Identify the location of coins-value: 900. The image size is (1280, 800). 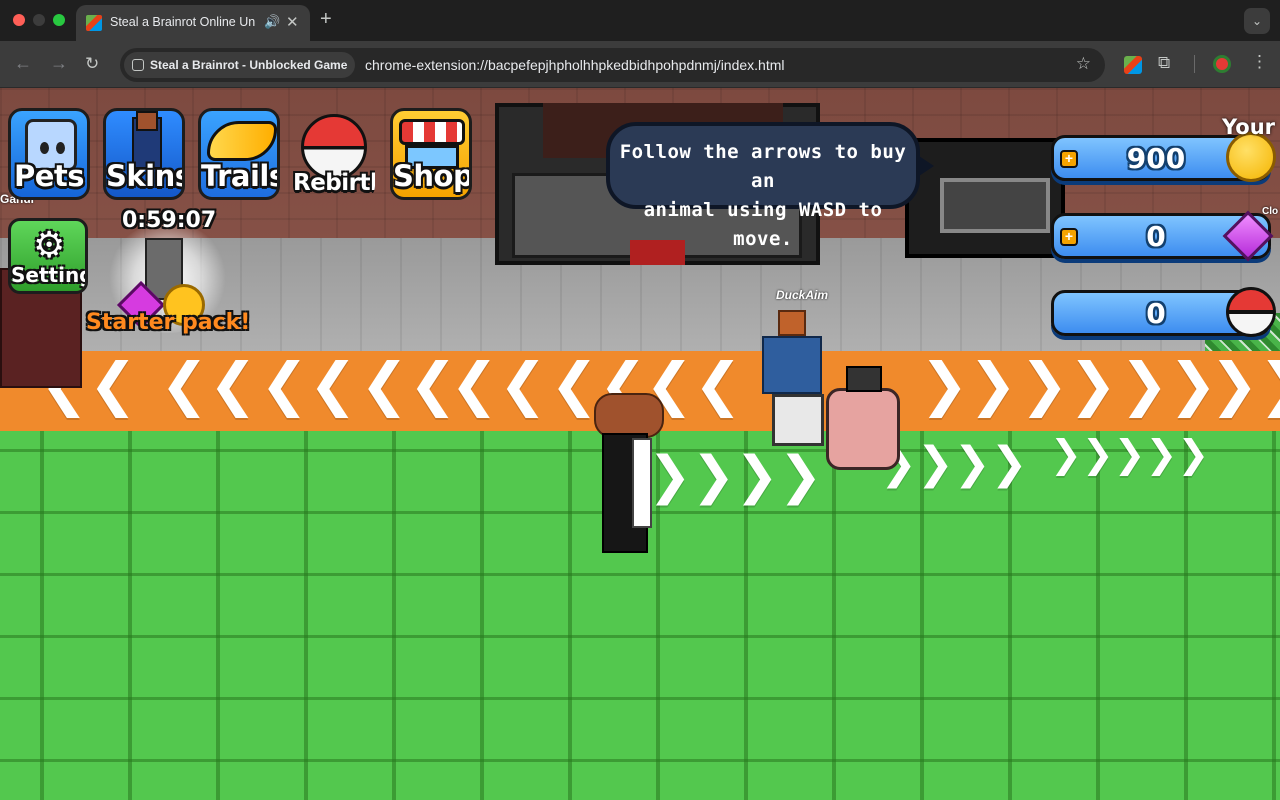
(1156, 158).